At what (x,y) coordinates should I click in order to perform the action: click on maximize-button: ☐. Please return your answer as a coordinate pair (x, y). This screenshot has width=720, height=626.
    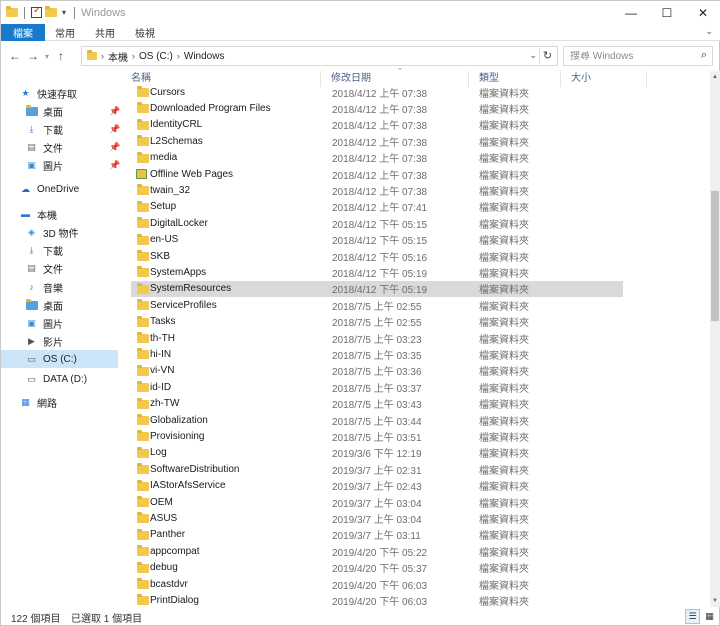
    Looking at the image, I should click on (667, 12).